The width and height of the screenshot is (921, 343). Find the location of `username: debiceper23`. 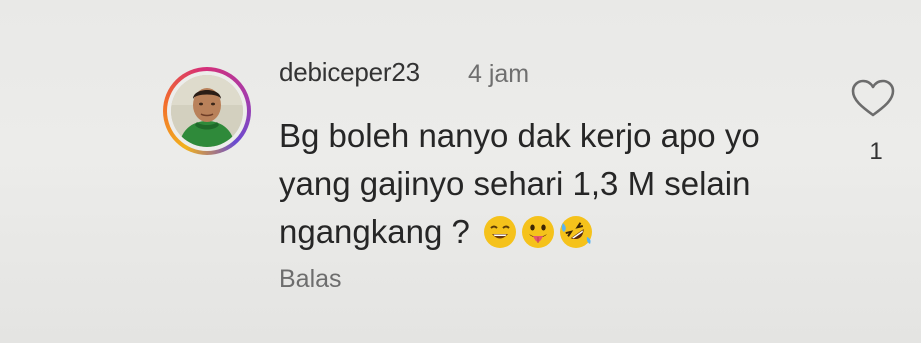

username: debiceper23 is located at coordinates (349, 72).